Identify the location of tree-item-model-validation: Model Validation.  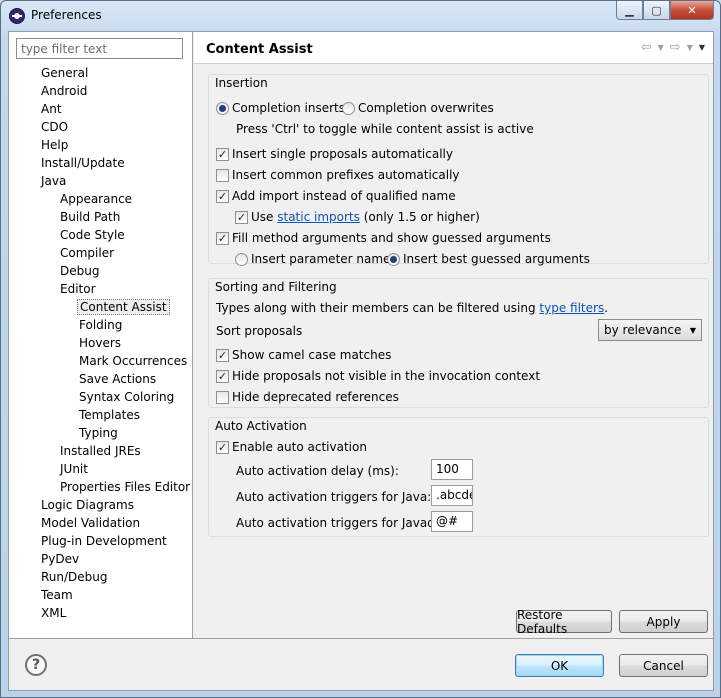
(101, 523).